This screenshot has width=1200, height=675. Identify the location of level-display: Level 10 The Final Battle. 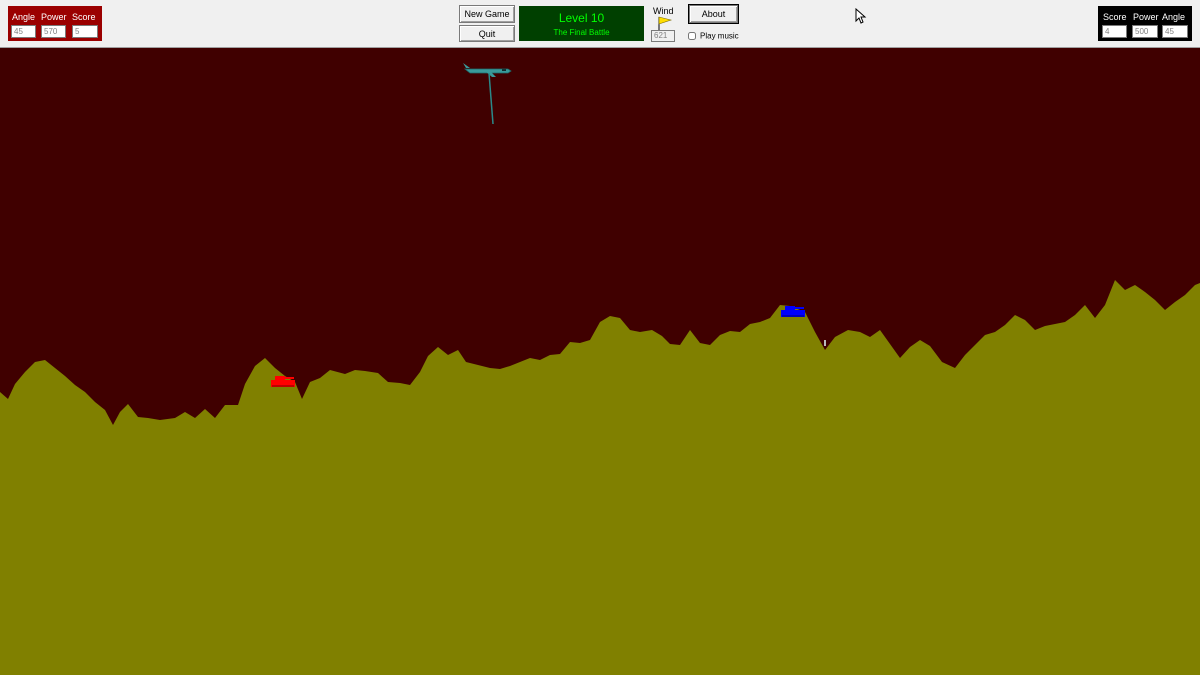
(581, 23).